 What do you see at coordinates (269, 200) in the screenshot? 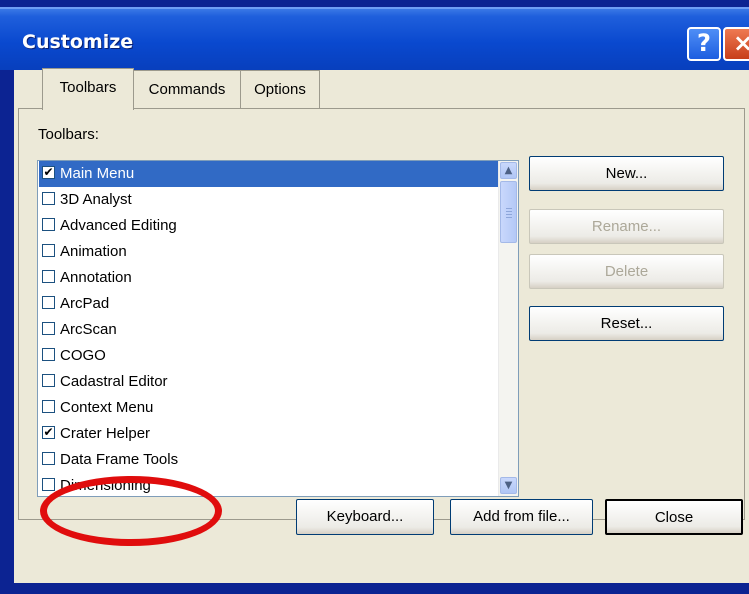
I see `list-item-3d-analyst: 3D Analyst` at bounding box center [269, 200].